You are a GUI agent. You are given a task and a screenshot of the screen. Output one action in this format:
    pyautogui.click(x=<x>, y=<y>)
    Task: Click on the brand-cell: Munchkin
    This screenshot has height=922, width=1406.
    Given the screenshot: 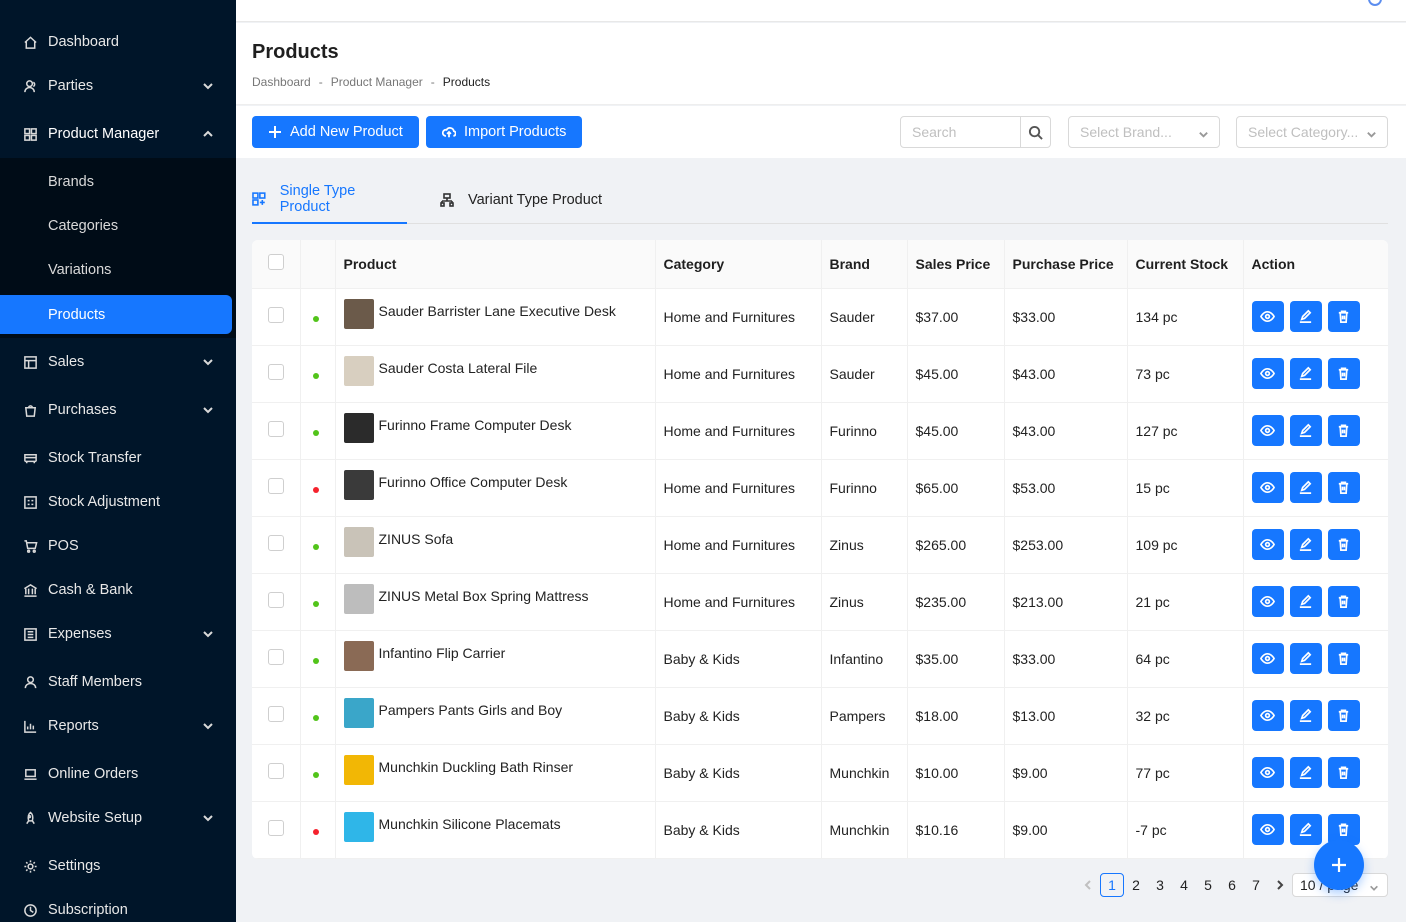 What is the action you would take?
    pyautogui.click(x=864, y=773)
    